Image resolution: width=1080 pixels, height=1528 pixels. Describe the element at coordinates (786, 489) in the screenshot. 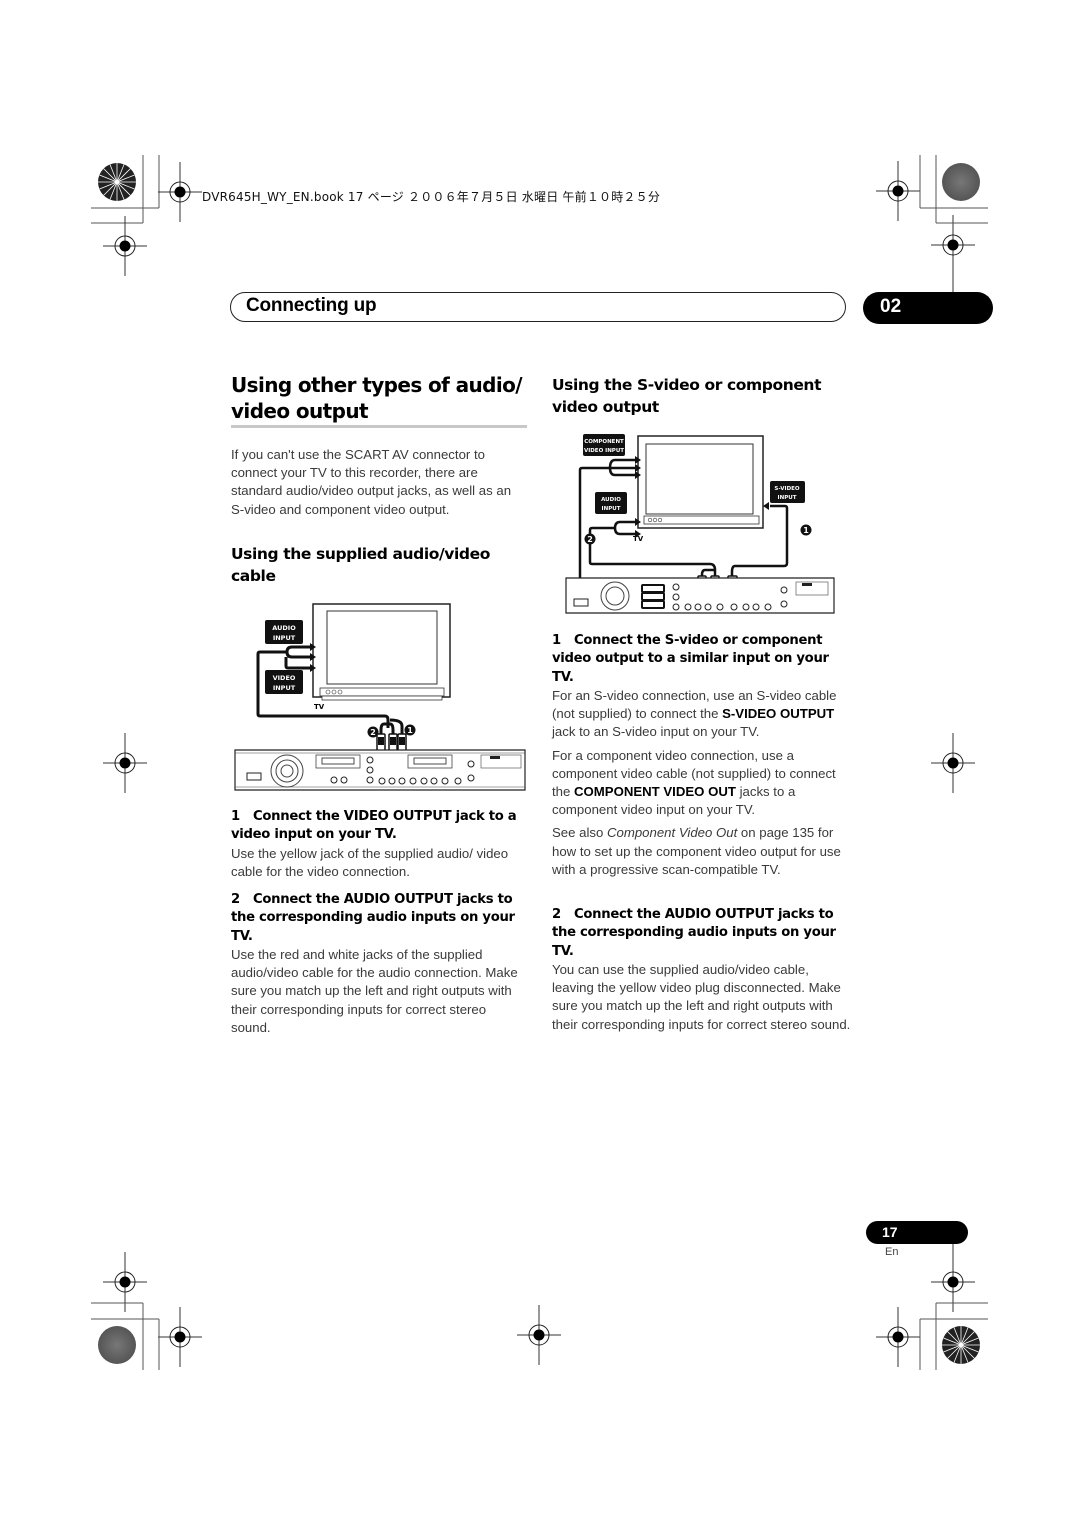

I see `svg-text: S-VIDEO` at that location.